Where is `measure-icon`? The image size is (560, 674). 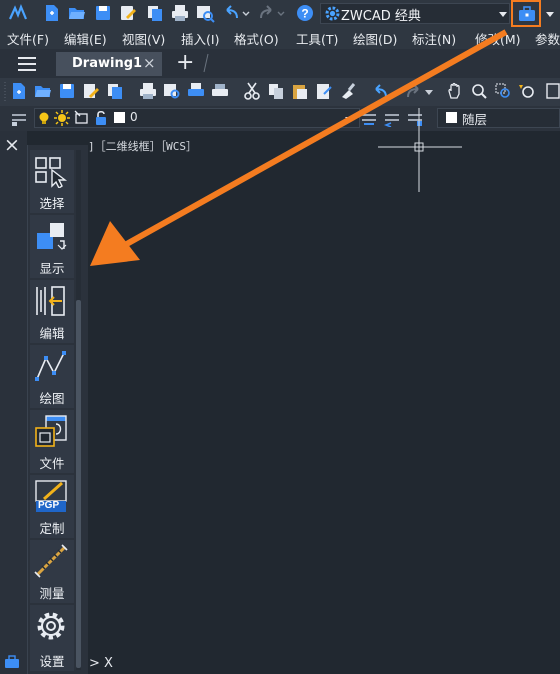 measure-icon is located at coordinates (51, 561).